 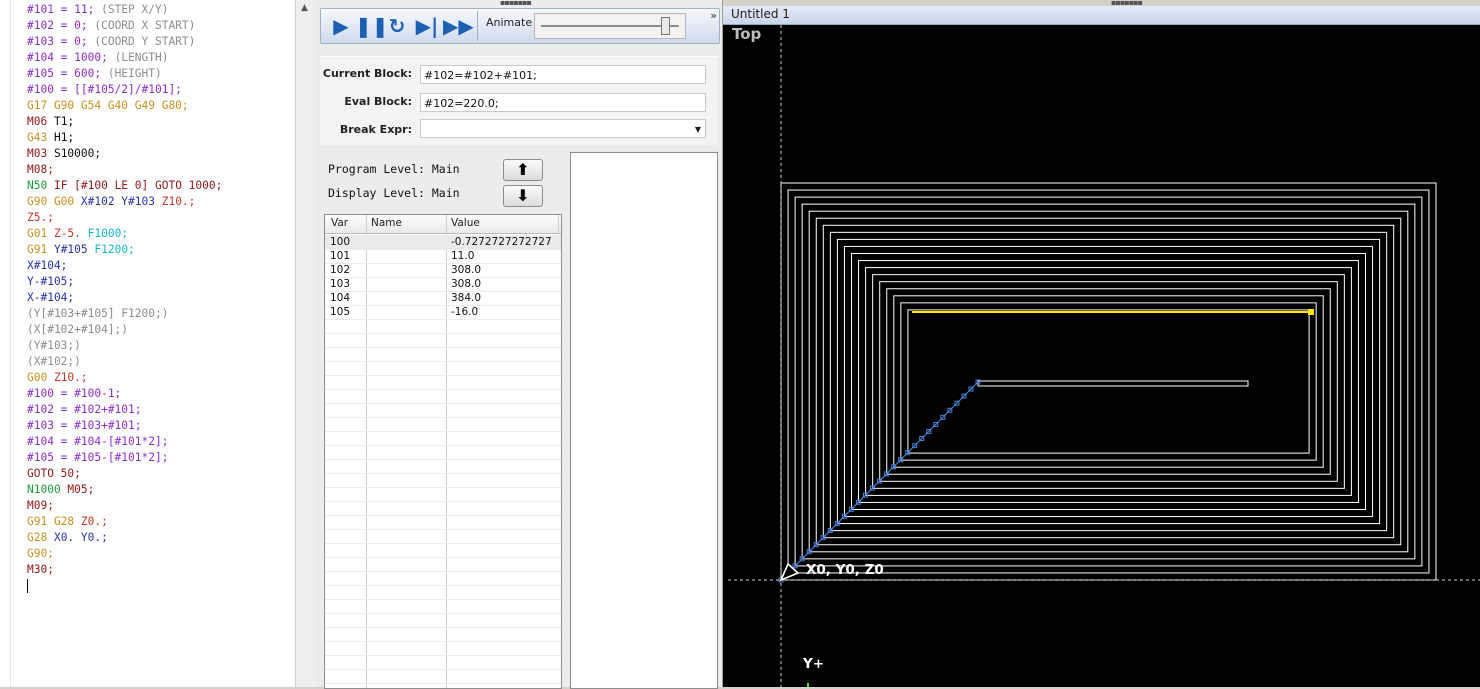 I want to click on code-line: G90;, so click(x=124, y=554).